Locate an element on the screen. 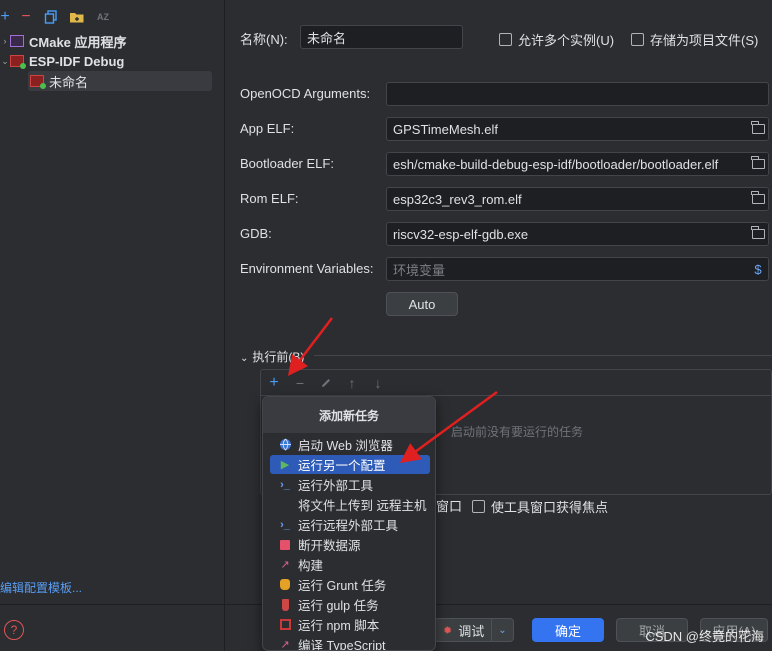 The height and width of the screenshot is (651, 772). popup-title: 添加新任务 is located at coordinates (349, 415).